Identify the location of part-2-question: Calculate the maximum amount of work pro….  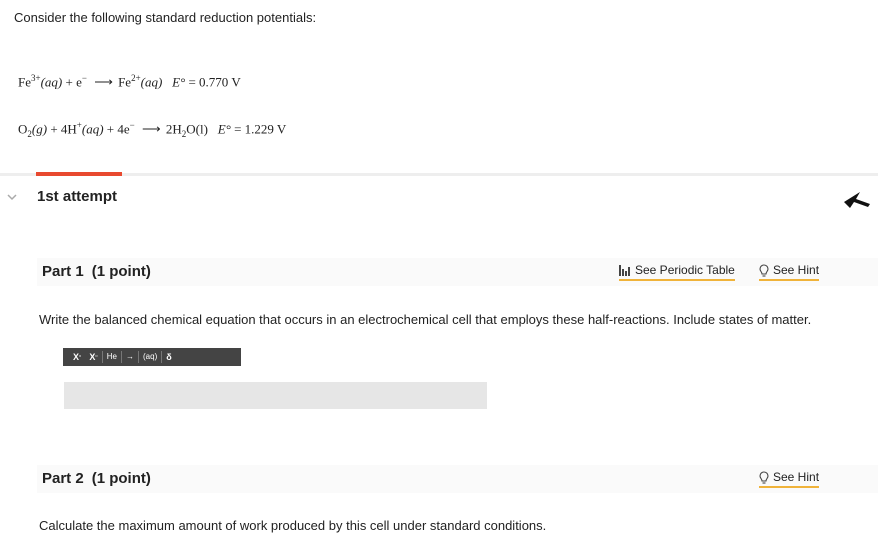
(293, 525).